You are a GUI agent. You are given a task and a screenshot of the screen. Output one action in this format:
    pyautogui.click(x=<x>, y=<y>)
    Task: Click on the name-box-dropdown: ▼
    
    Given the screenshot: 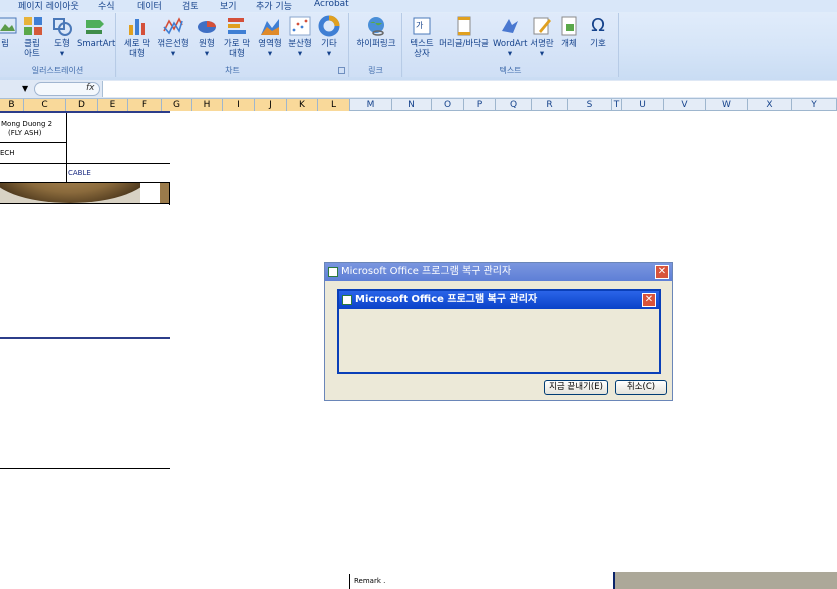 What is the action you would take?
    pyautogui.click(x=25, y=88)
    